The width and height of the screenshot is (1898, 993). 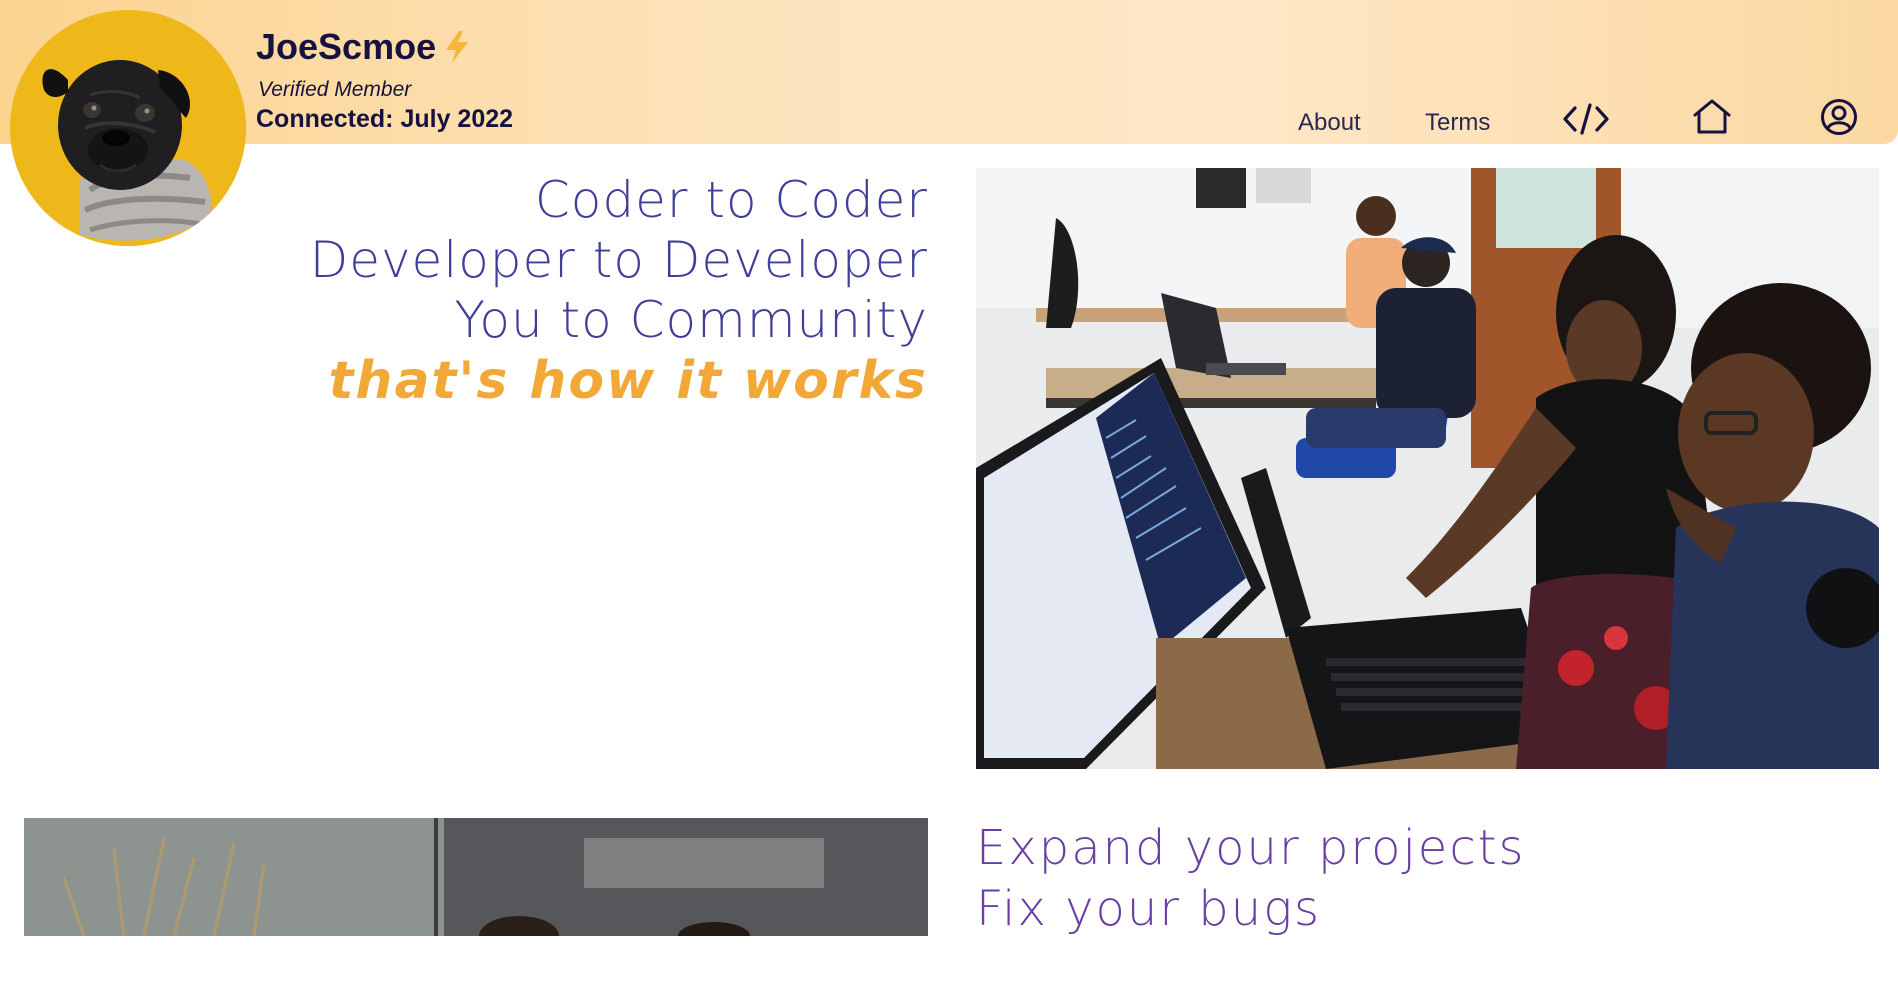 What do you see at coordinates (1149, 909) in the screenshot?
I see `features-line-2: Fix your bugs` at bounding box center [1149, 909].